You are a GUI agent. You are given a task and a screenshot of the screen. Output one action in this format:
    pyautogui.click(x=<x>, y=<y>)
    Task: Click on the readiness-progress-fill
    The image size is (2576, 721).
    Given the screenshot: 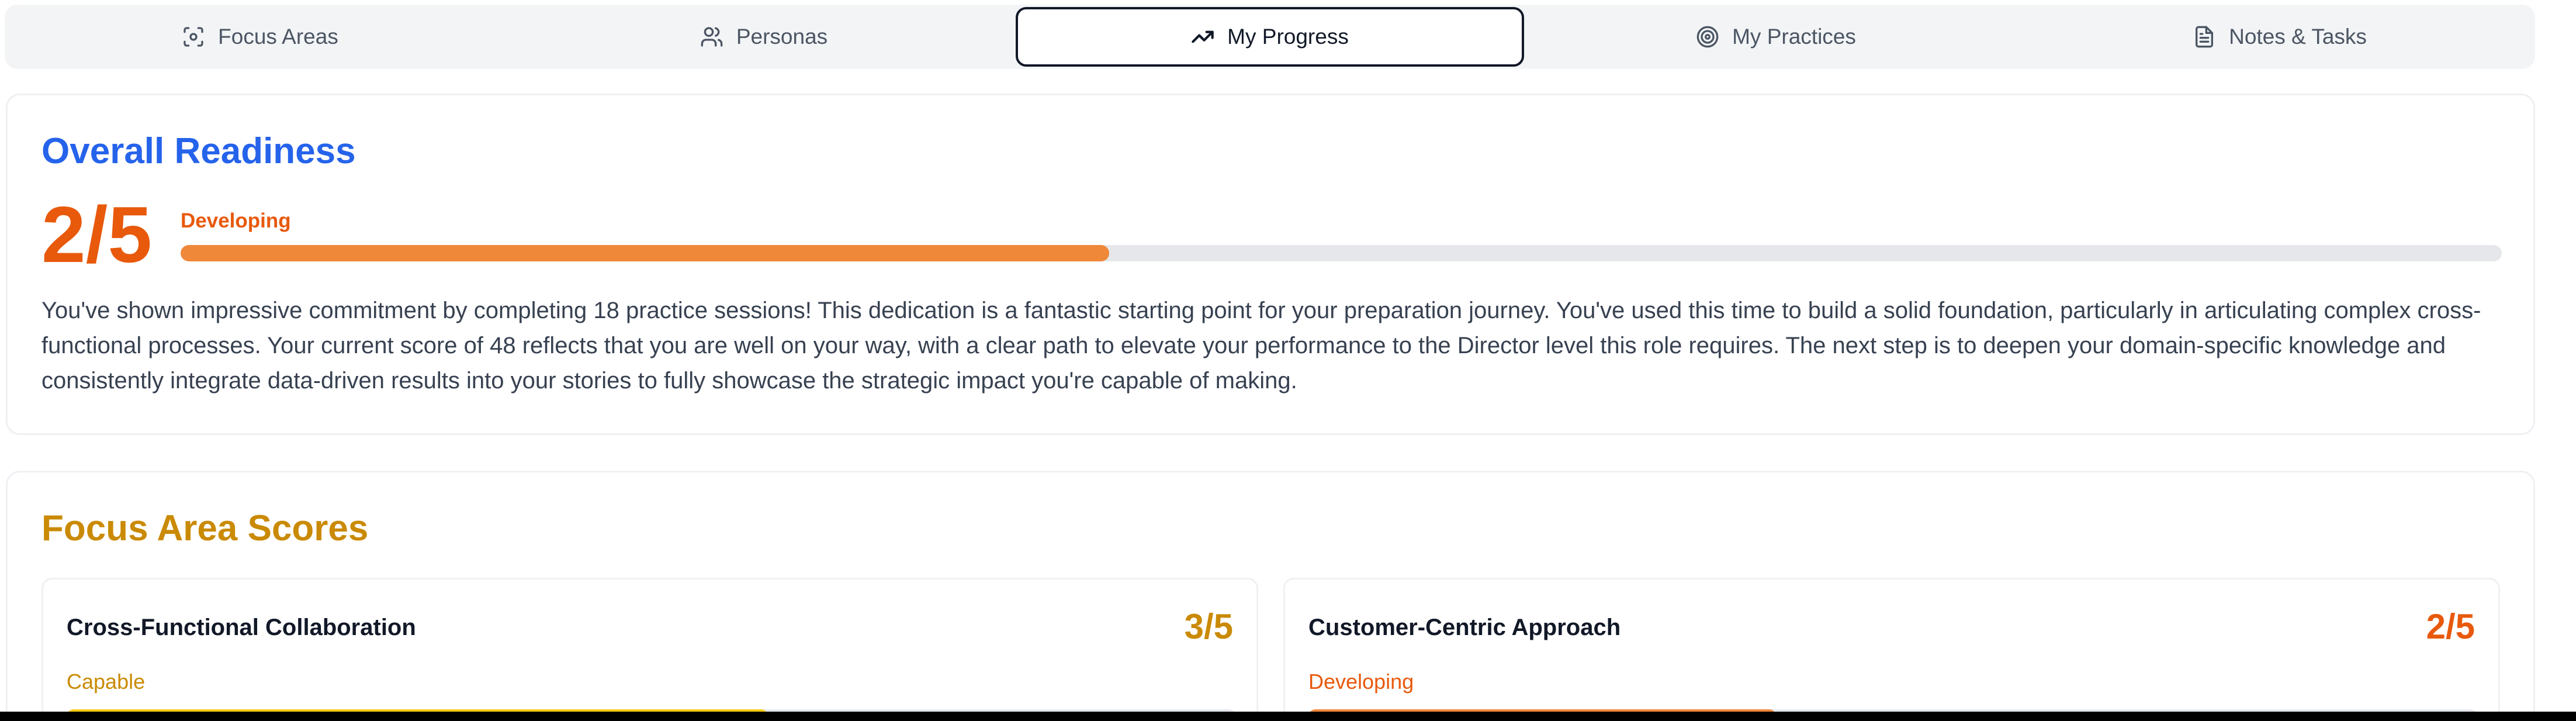 What is the action you would take?
    pyautogui.click(x=645, y=253)
    